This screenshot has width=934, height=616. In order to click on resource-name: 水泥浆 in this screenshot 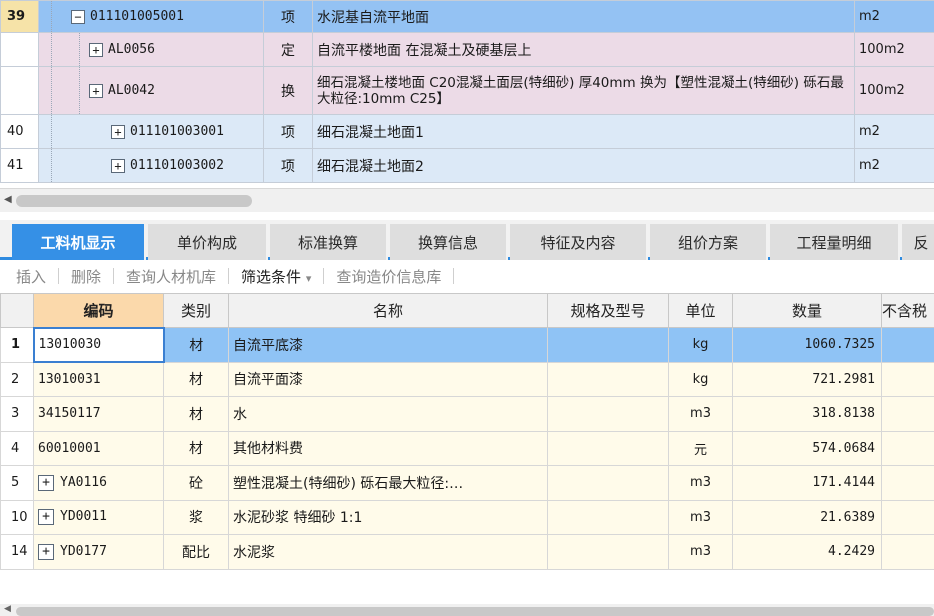, I will do `click(388, 552)`.